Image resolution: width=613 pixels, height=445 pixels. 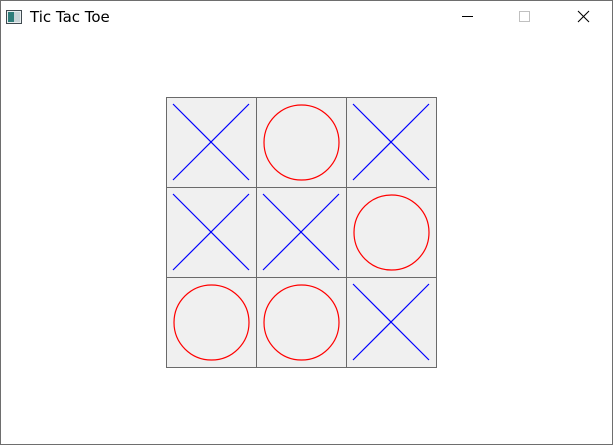 I want to click on board-cell-r3-c3, so click(x=391, y=322).